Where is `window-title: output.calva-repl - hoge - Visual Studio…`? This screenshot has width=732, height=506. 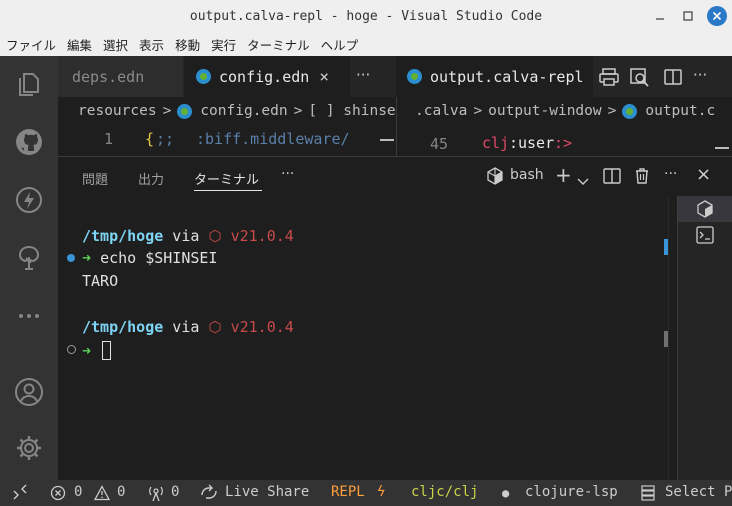 window-title: output.calva-repl - hoge - Visual Studio… is located at coordinates (366, 16).